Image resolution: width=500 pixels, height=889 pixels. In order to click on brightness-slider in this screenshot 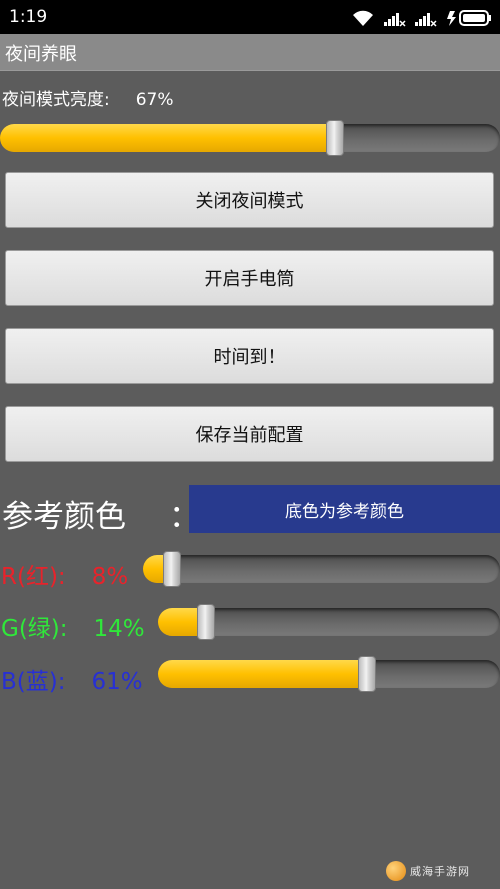, I will do `click(250, 138)`.